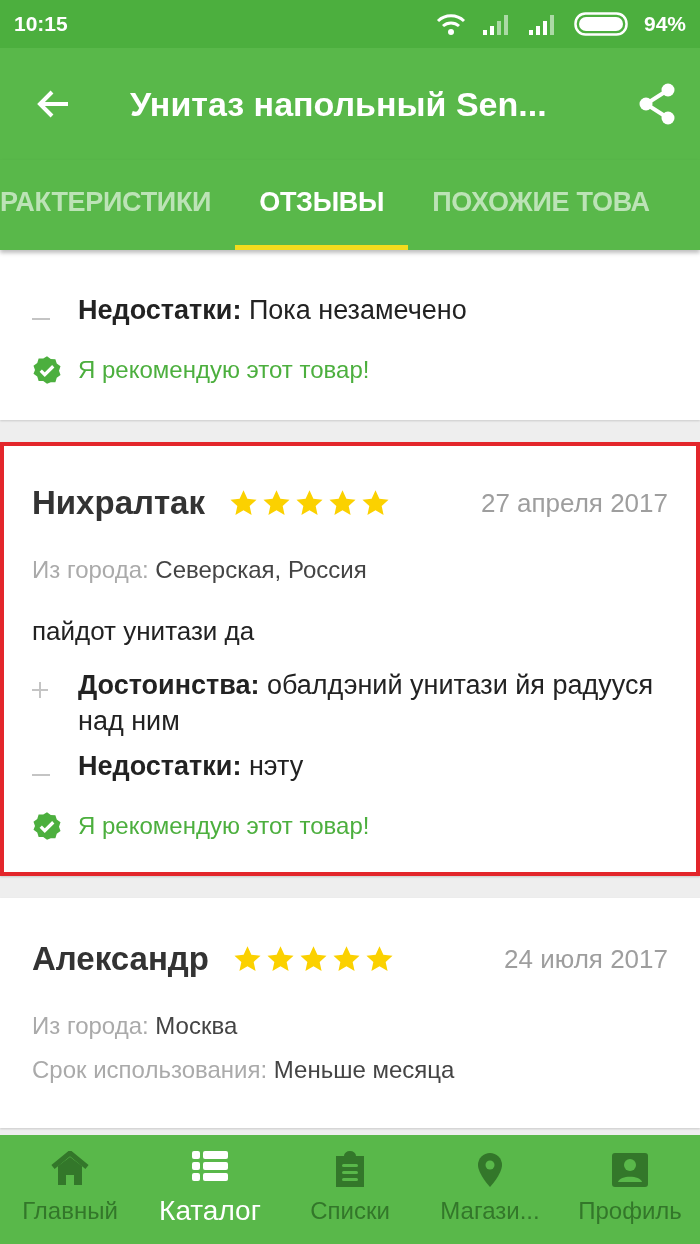 This screenshot has width=700, height=1244. What do you see at coordinates (600, 24) in the screenshot?
I see `battery-icon` at bounding box center [600, 24].